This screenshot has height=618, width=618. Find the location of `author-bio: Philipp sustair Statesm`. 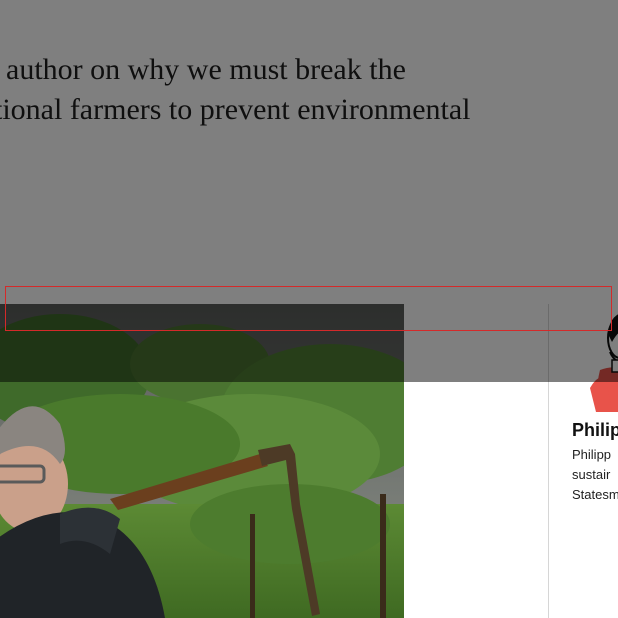

author-bio: Philipp sustair Statesm is located at coordinates (595, 475).